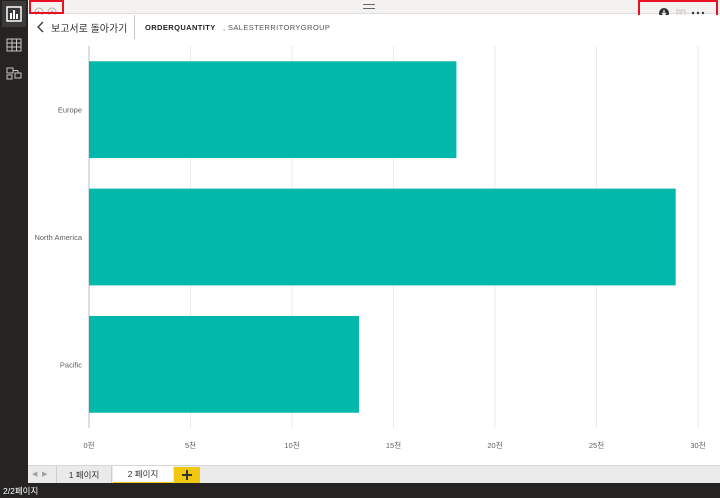 Image resolution: width=720 pixels, height=498 pixels. I want to click on value-field-name: ORDERQUANTITY, so click(180, 27).